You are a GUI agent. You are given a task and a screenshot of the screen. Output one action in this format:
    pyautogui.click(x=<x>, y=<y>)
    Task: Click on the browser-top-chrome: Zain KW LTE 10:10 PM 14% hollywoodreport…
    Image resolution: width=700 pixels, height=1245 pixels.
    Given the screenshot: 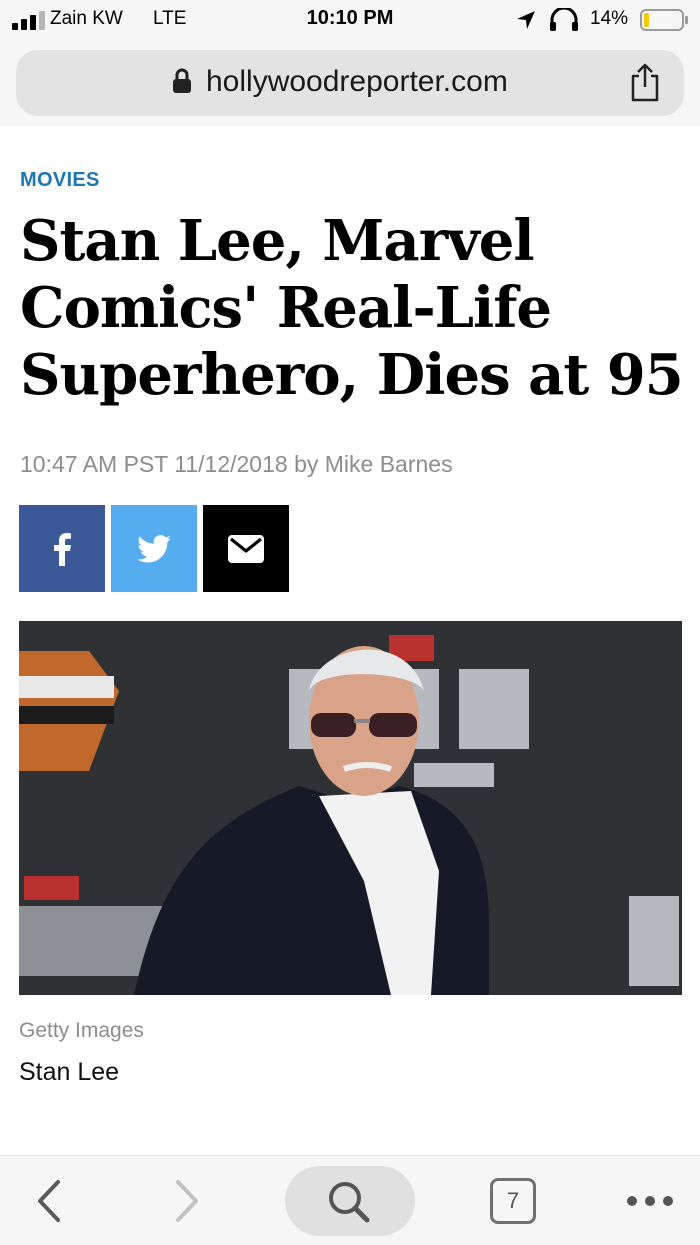 What is the action you would take?
    pyautogui.click(x=350, y=63)
    